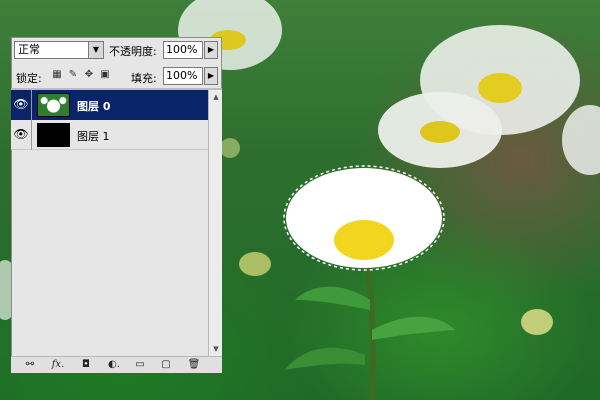 The height and width of the screenshot is (400, 600). I want to click on layer-row-1: 👁 图层 1, so click(109, 135).